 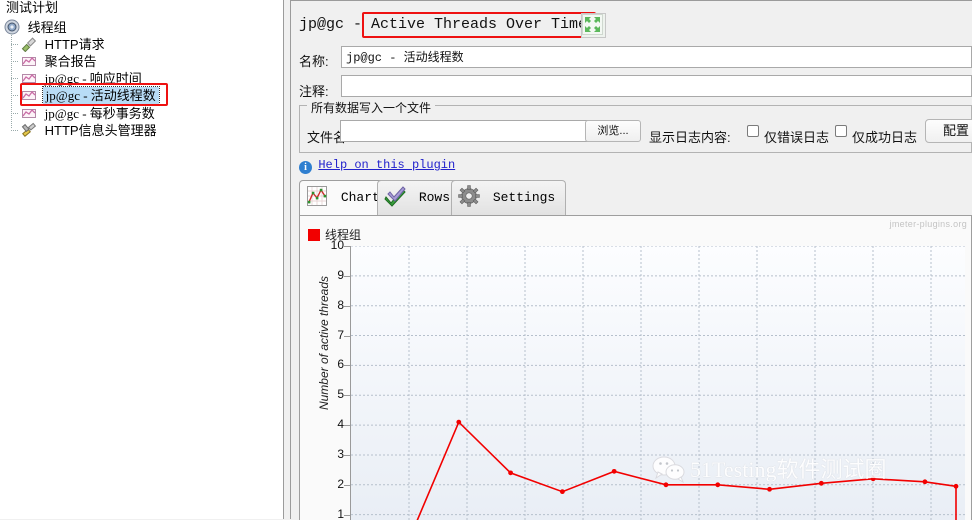 I want to click on tree-item-label: HTTP信息头管理器, so click(x=100, y=130).